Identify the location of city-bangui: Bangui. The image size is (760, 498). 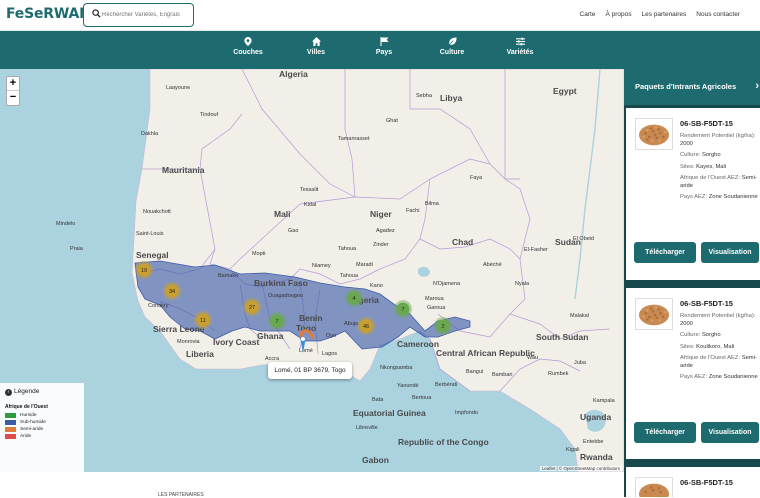
(474, 372).